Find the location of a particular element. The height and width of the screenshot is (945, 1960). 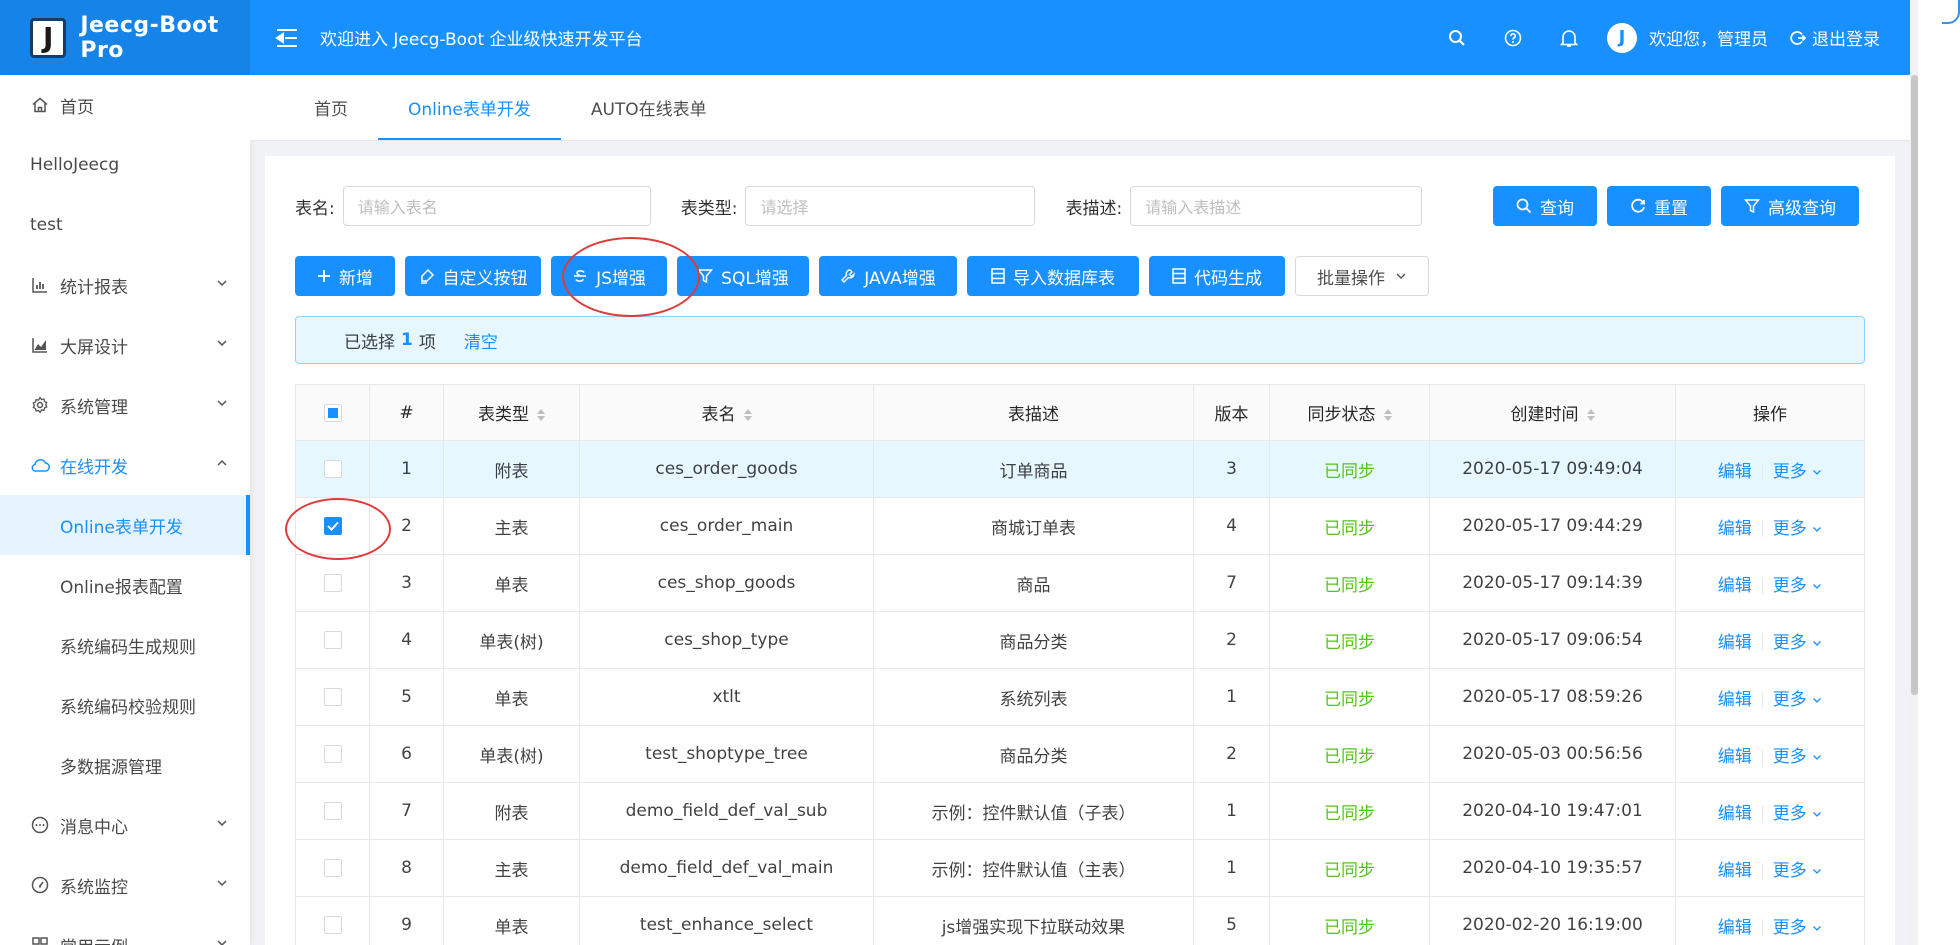

brand: J Jeecg-Boot Pro is located at coordinates (125, 37).